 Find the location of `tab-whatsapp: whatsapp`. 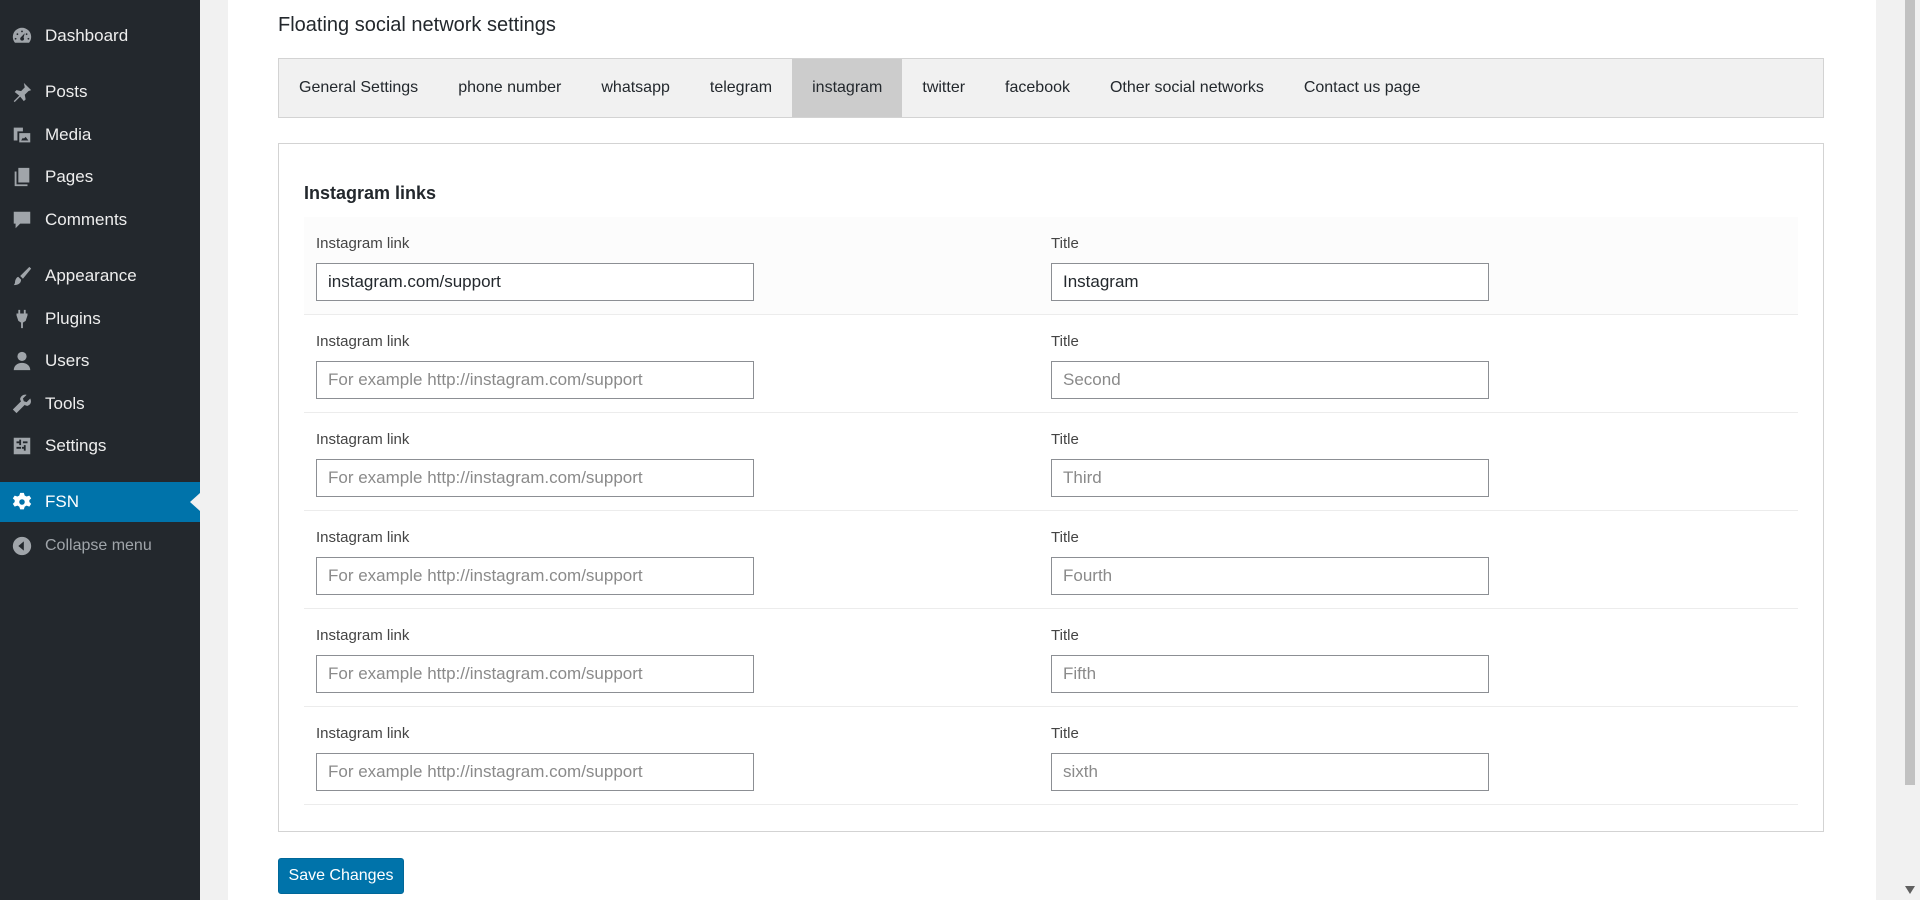

tab-whatsapp: whatsapp is located at coordinates (635, 88).